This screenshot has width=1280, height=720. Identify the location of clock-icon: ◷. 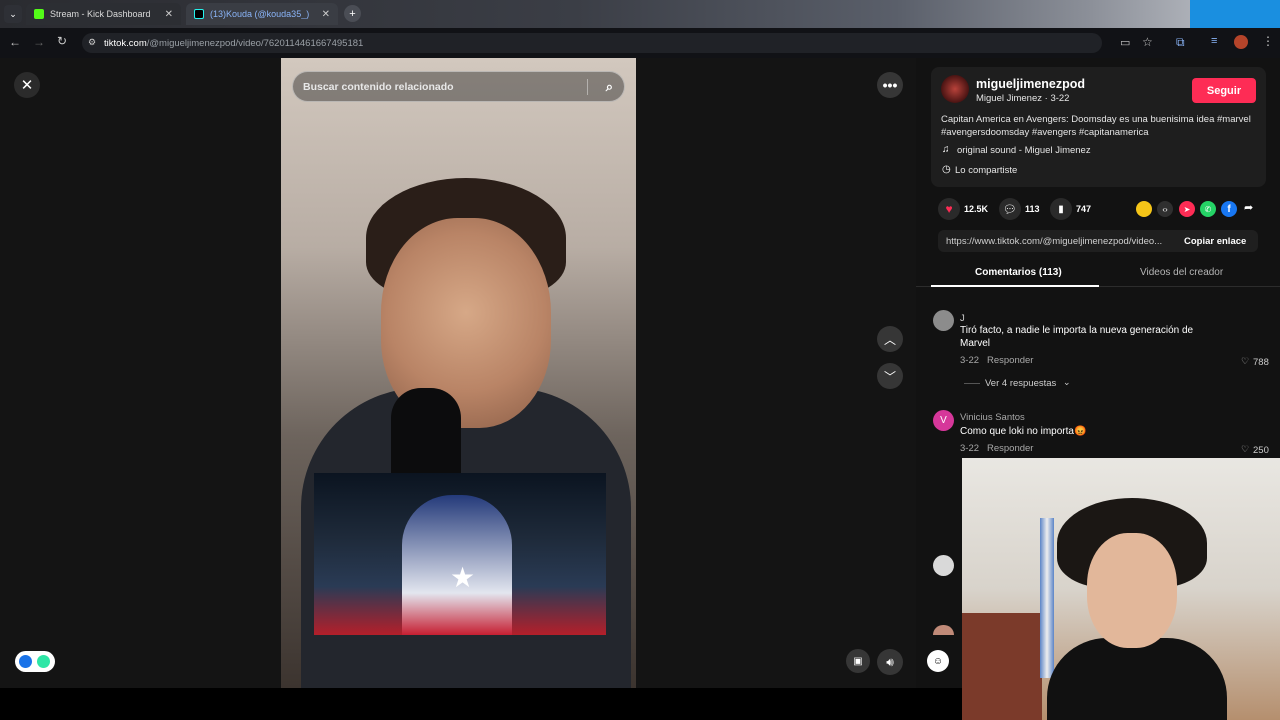
(946, 169).